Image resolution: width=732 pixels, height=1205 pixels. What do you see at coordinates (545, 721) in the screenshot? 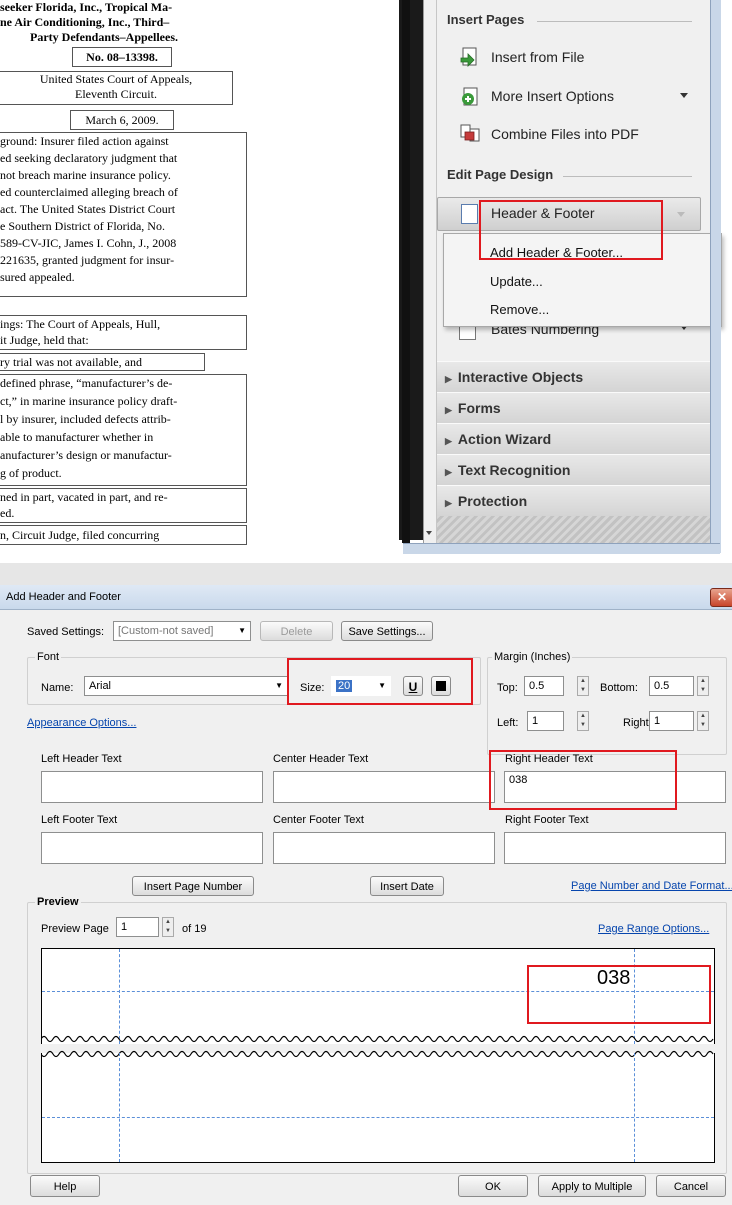
I see `margin-left-input: 1` at bounding box center [545, 721].